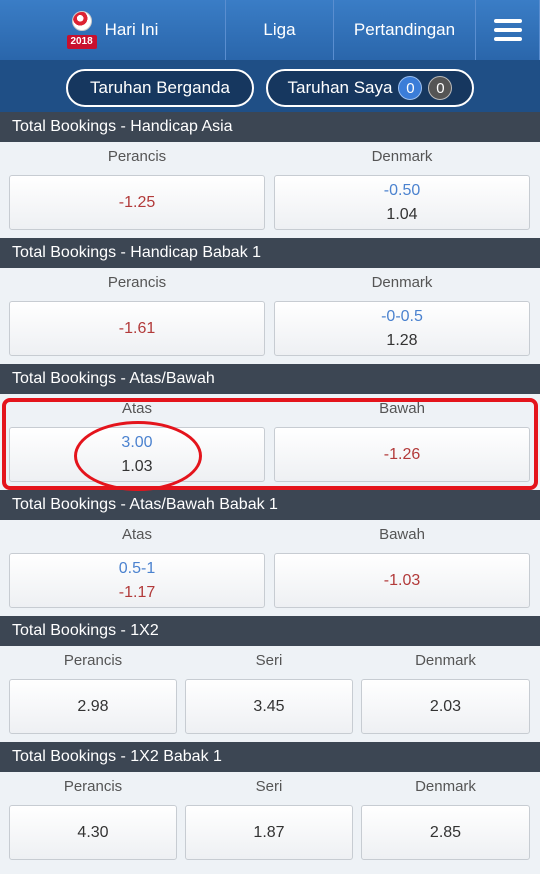  Describe the element at coordinates (410, 88) in the screenshot. I see `bet-count-badge-pending: 0` at that location.